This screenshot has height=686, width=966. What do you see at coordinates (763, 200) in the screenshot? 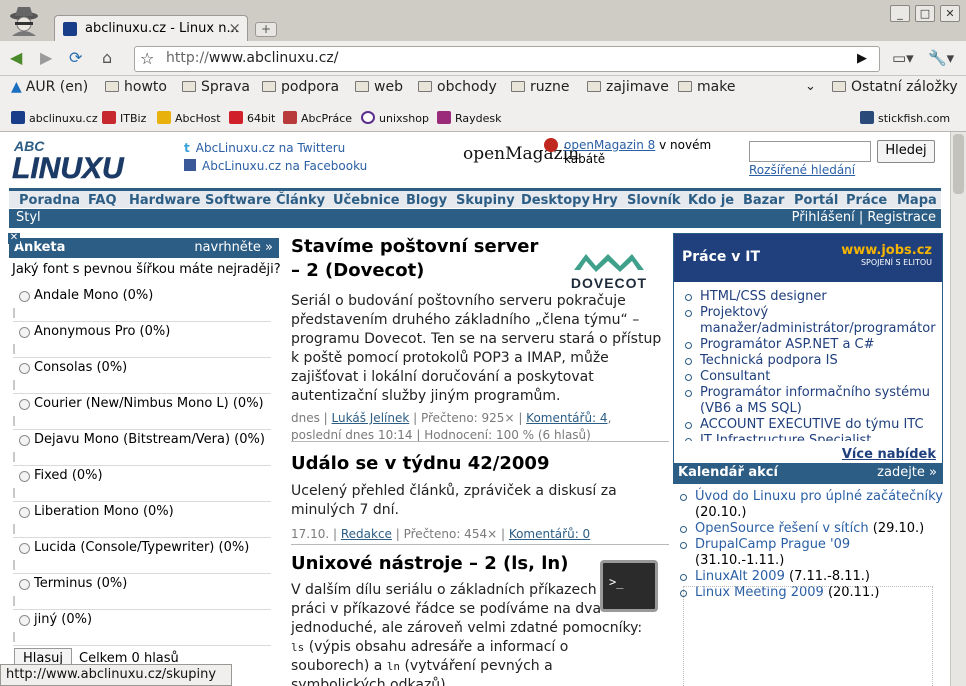
I see `nav-item-bazar: Bazar` at bounding box center [763, 200].